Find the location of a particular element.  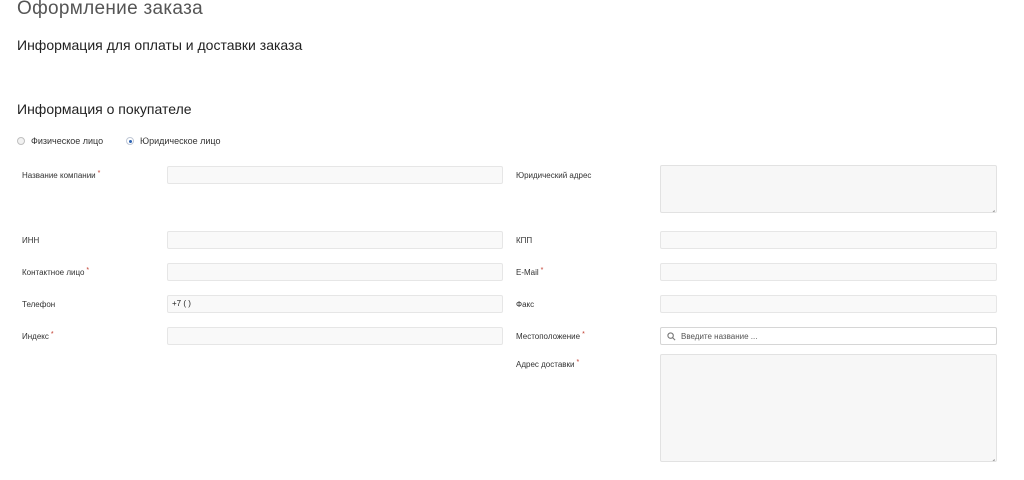

radio-legal-entity-circle is located at coordinates (130, 141).